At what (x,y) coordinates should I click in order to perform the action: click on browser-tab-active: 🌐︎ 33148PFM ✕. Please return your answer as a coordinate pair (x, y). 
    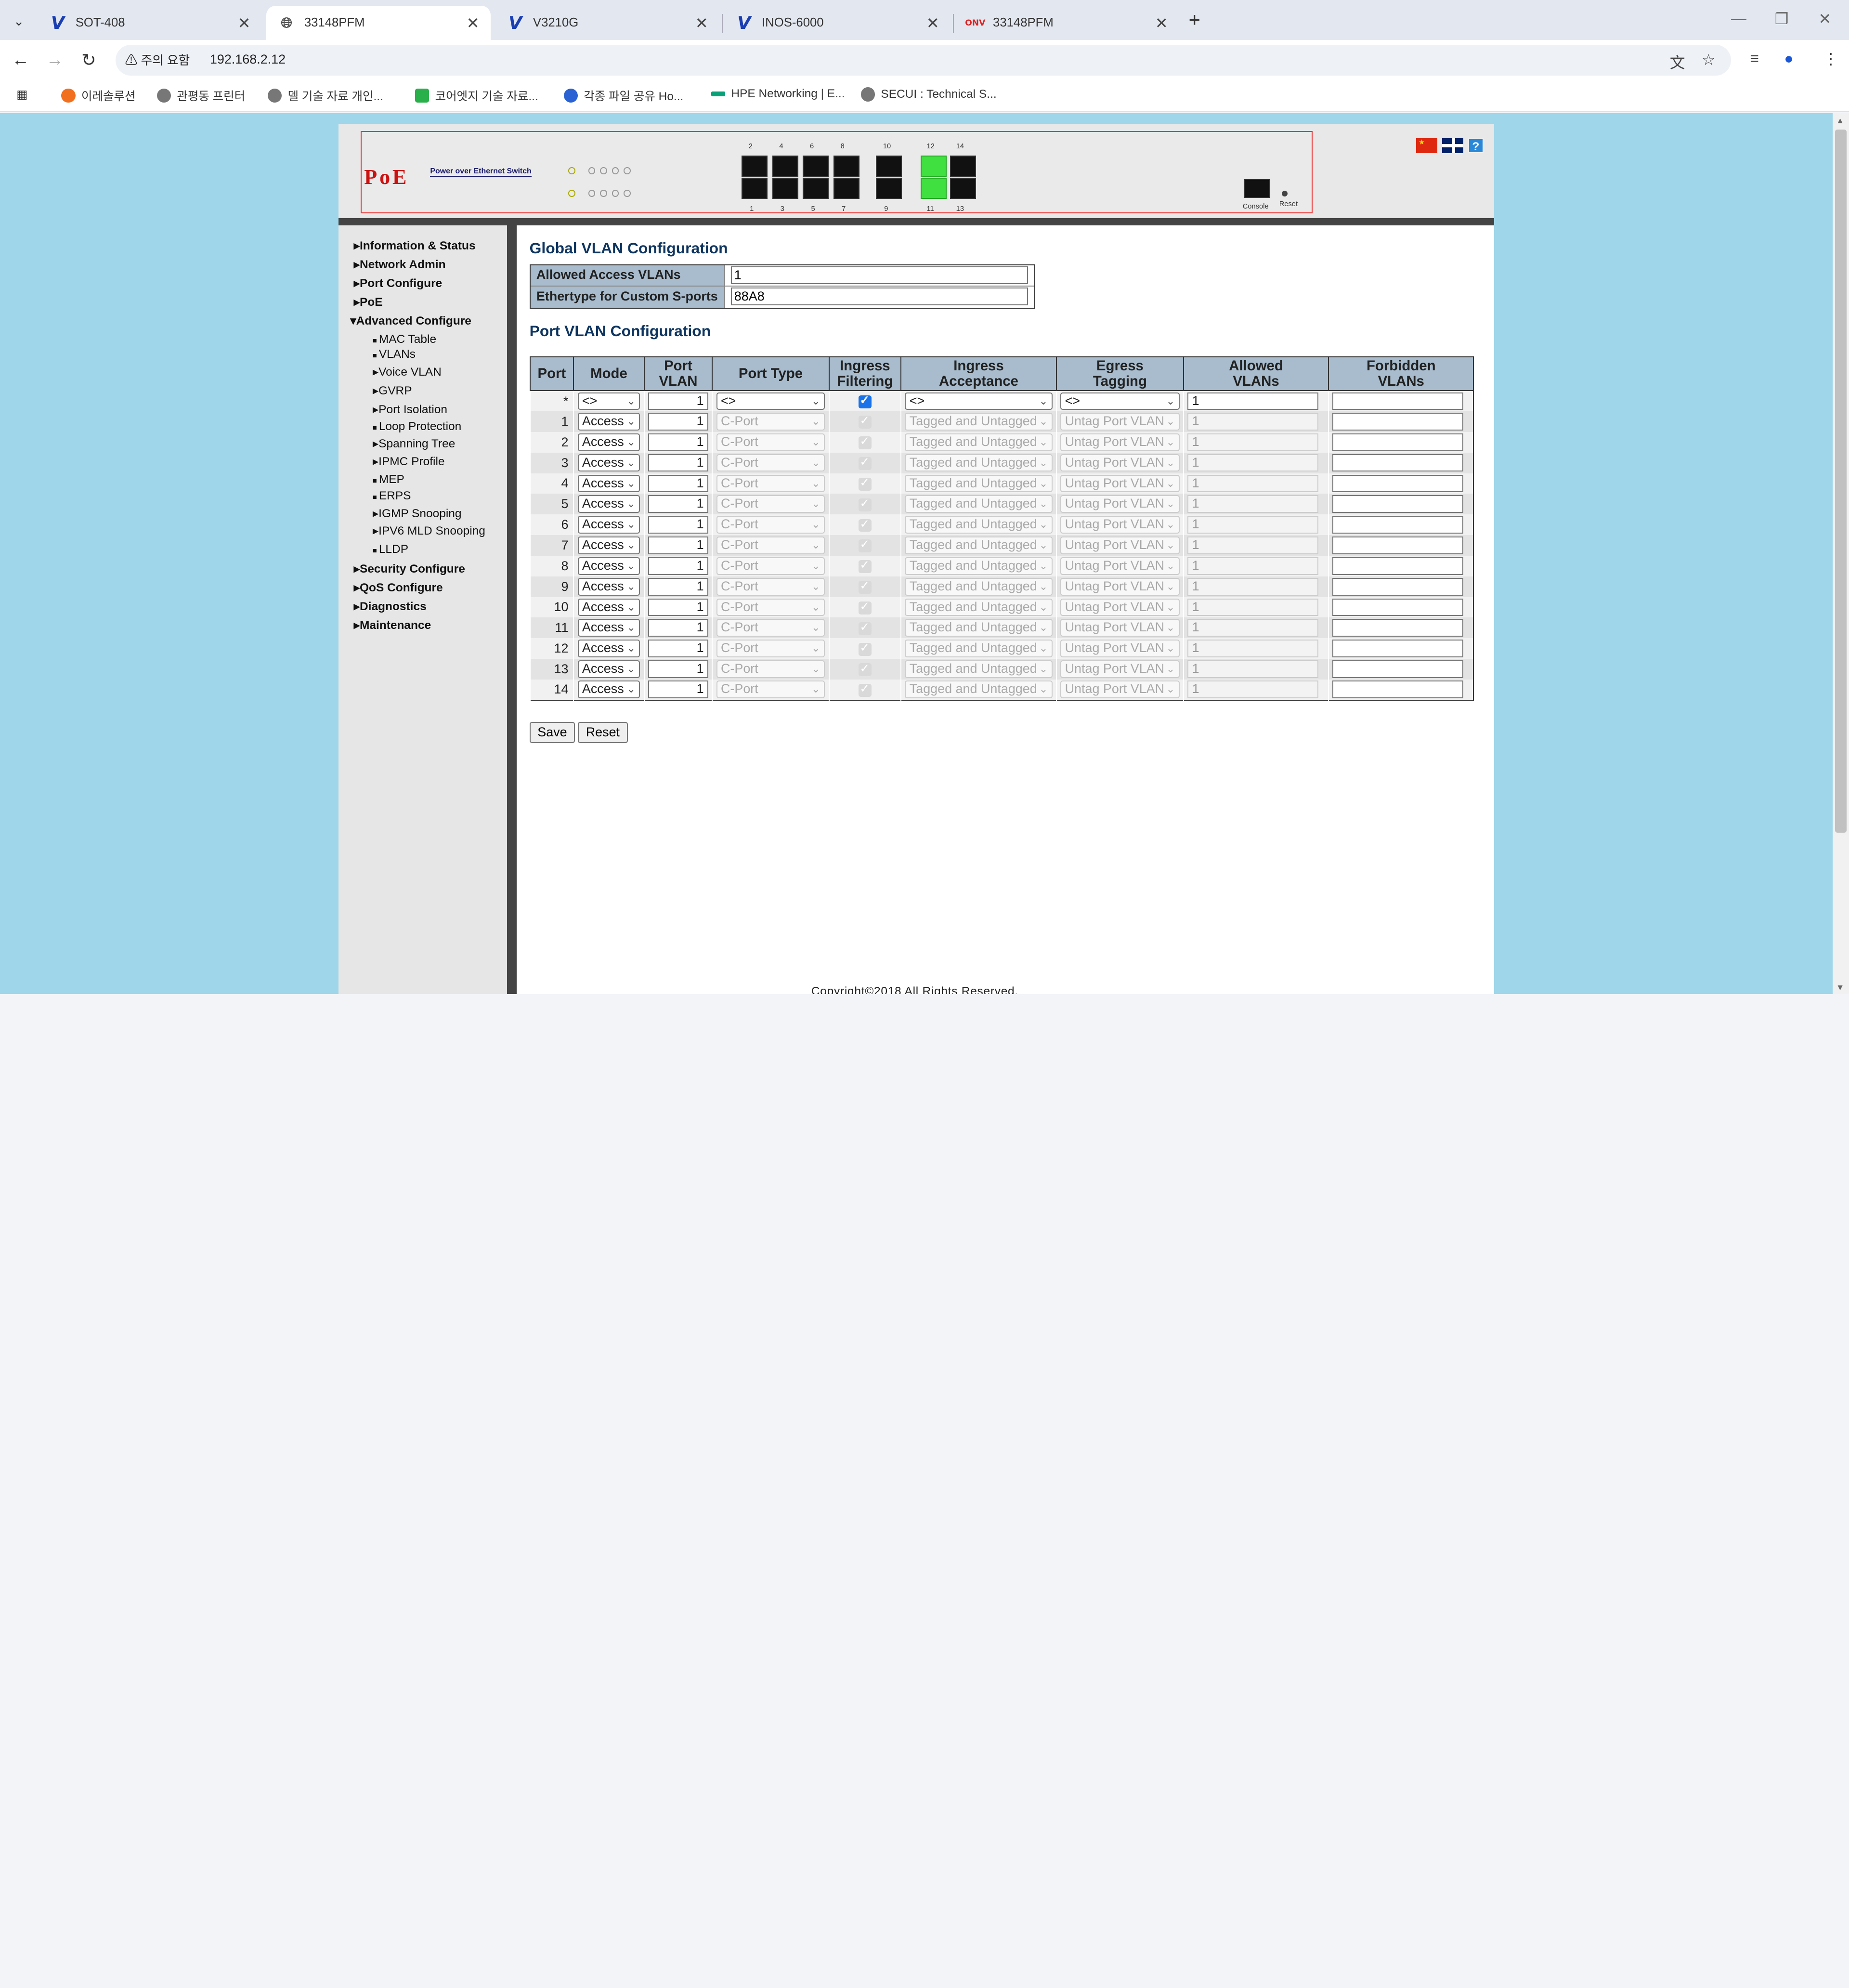
    Looking at the image, I should click on (378, 23).